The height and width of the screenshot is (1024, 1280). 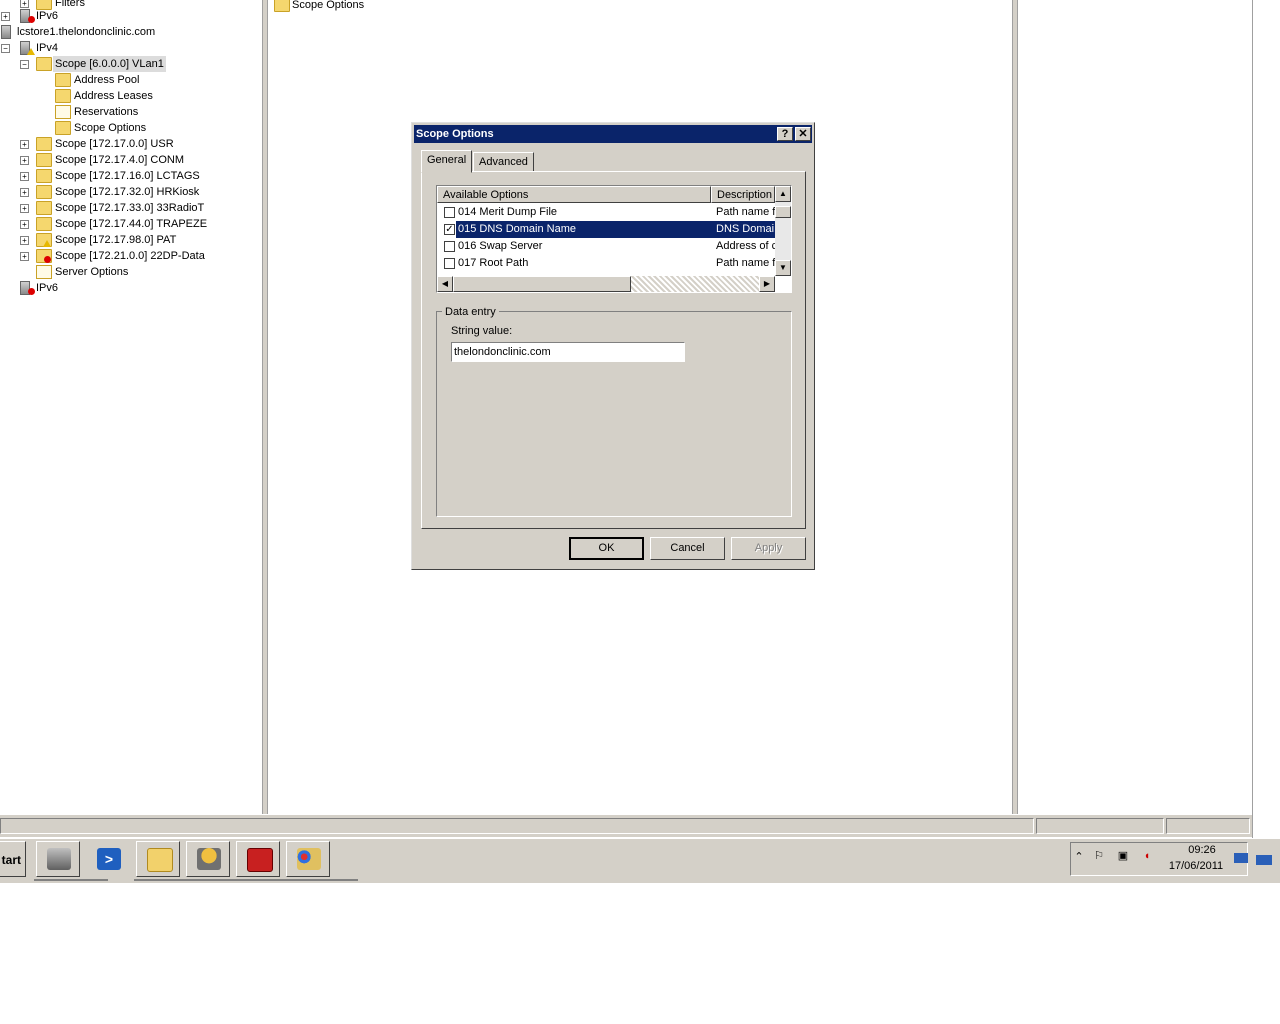 I want to click on status-bar, so click(x=626, y=825).